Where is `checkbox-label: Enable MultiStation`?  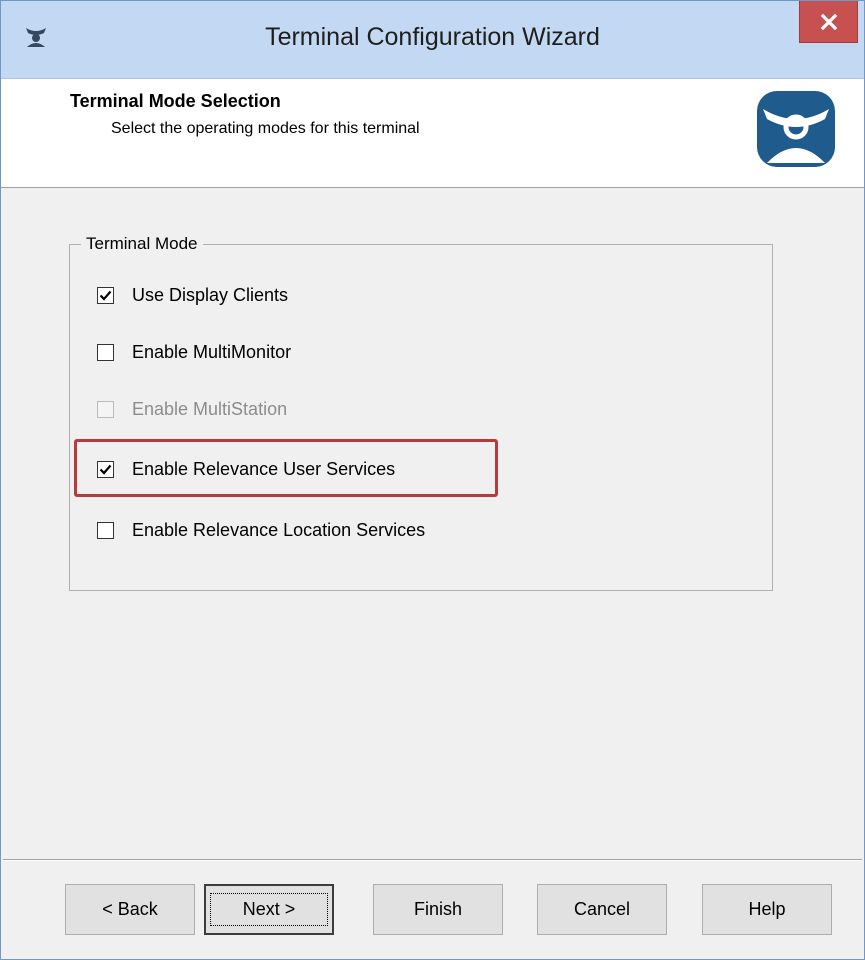 checkbox-label: Enable MultiStation is located at coordinates (210, 408).